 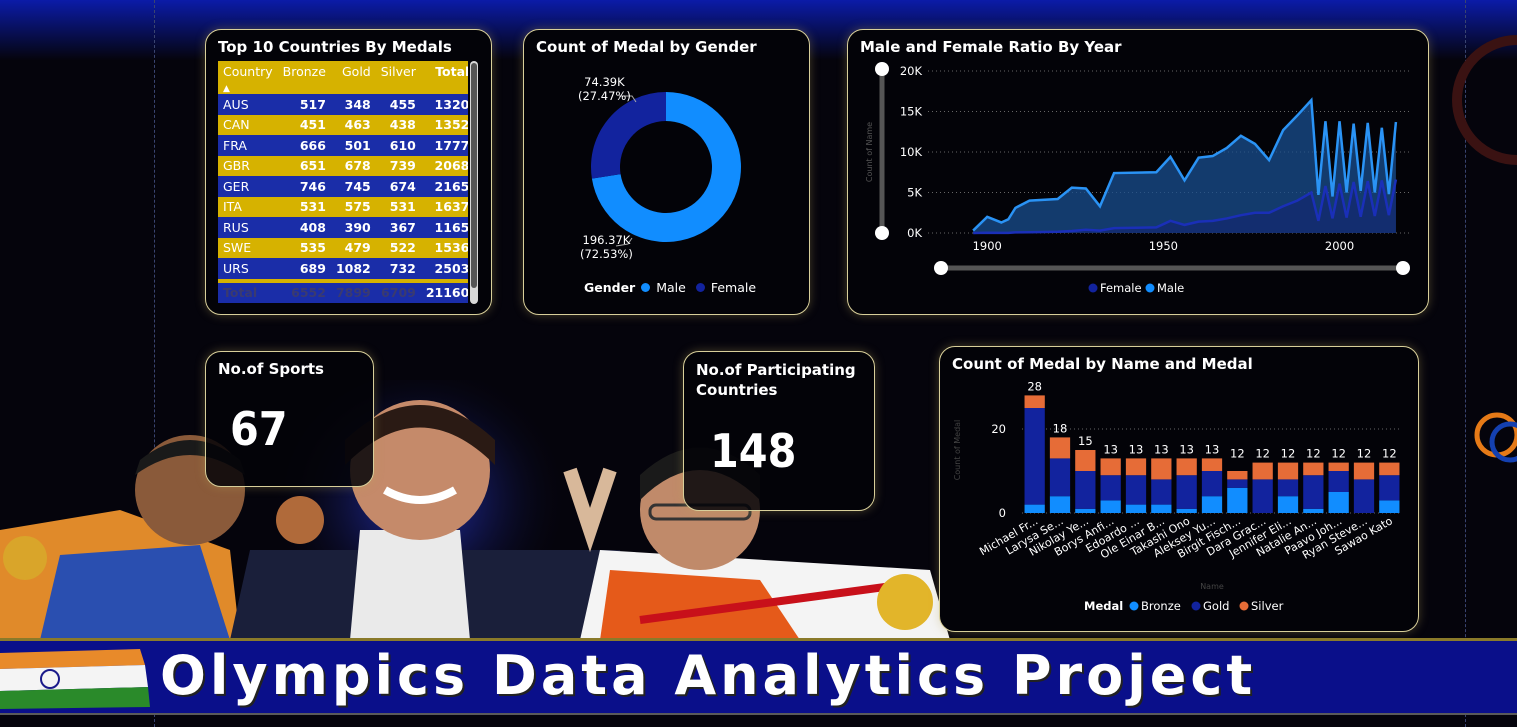 What do you see at coordinates (628, 135) in the screenshot?
I see `donut-slice-female` at bounding box center [628, 135].